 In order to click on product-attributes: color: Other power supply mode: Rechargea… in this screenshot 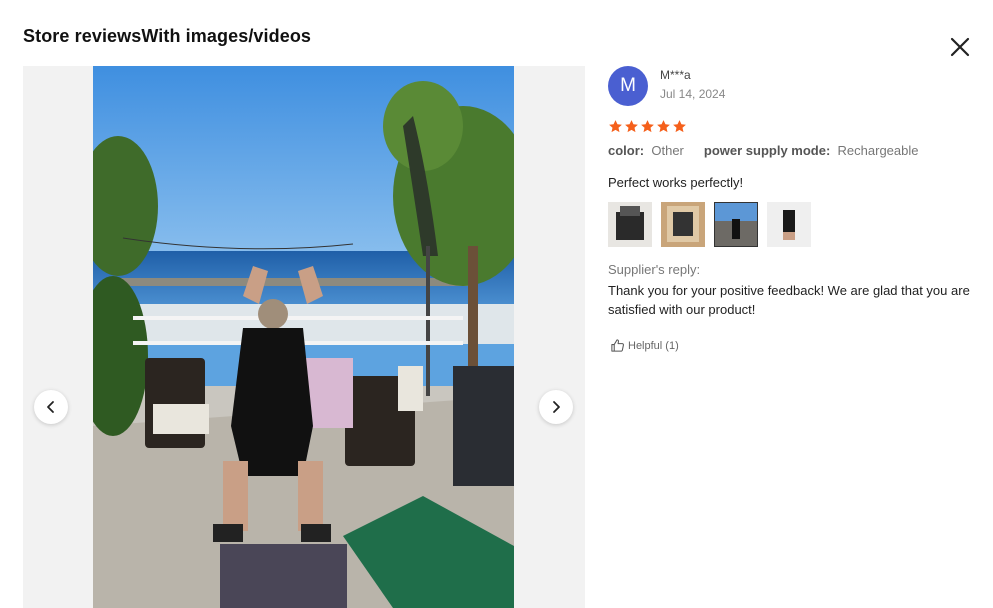, I will do `click(763, 150)`.